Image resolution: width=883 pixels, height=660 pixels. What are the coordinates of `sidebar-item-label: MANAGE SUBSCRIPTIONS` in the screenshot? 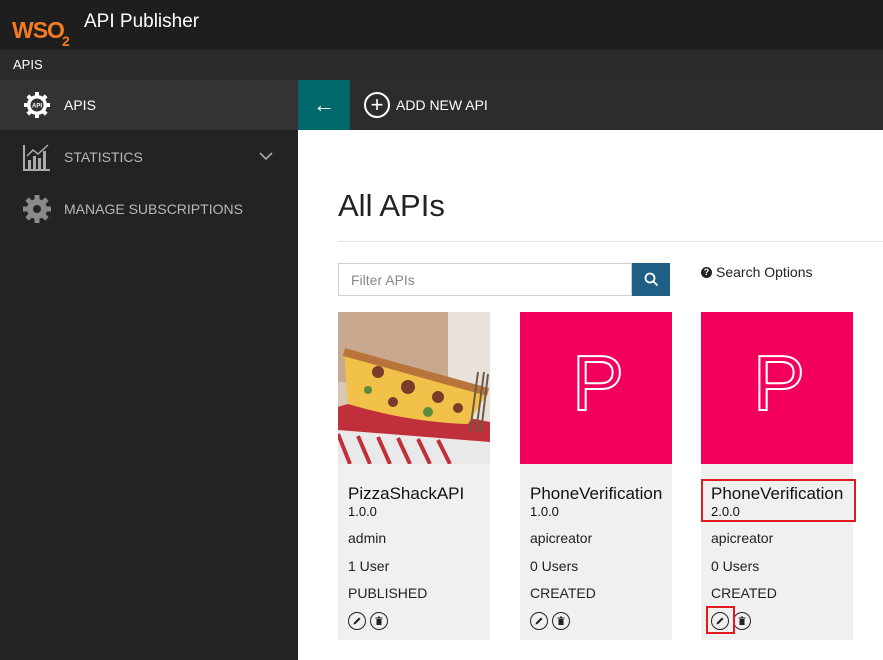 It's located at (153, 209).